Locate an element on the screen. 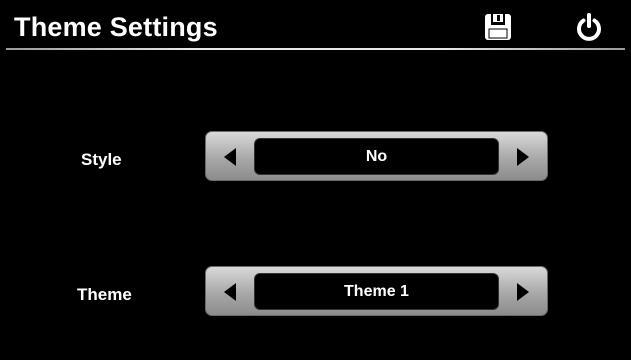 This screenshot has height=360, width=631. theme-value: Theme 1 is located at coordinates (376, 291).